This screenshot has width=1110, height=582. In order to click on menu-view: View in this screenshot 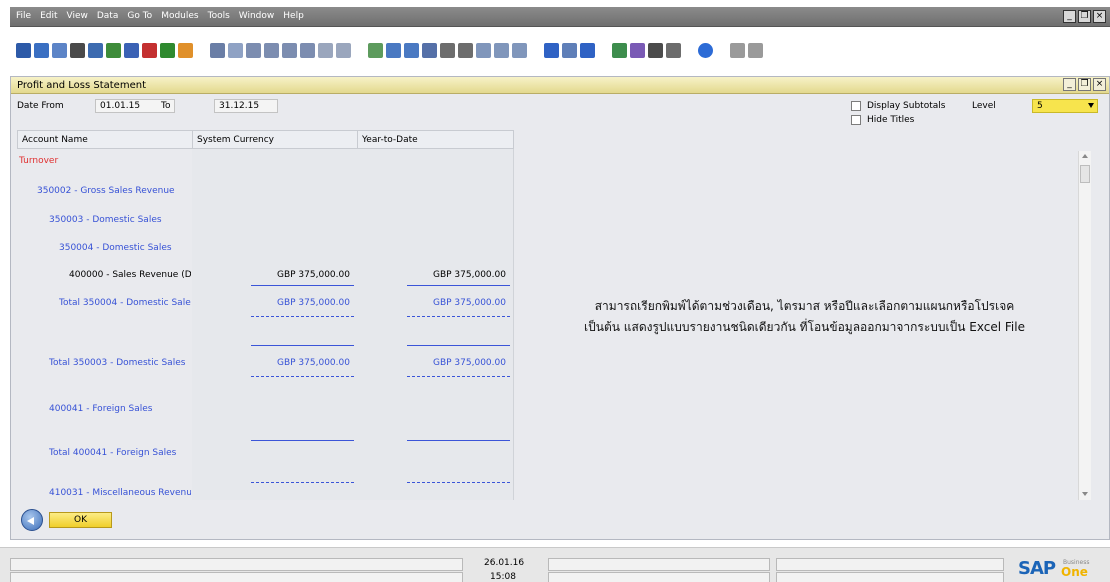, I will do `click(77, 16)`.